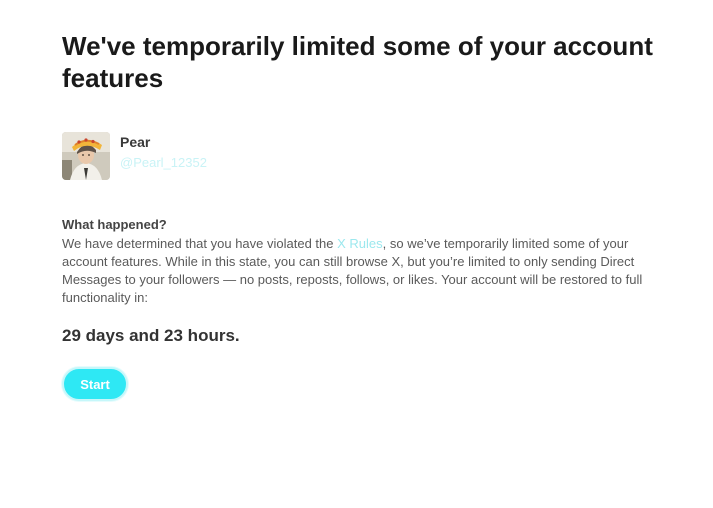  Describe the element at coordinates (151, 335) in the screenshot. I see `restriction-countdown: 29 days and 23 hours.` at that location.